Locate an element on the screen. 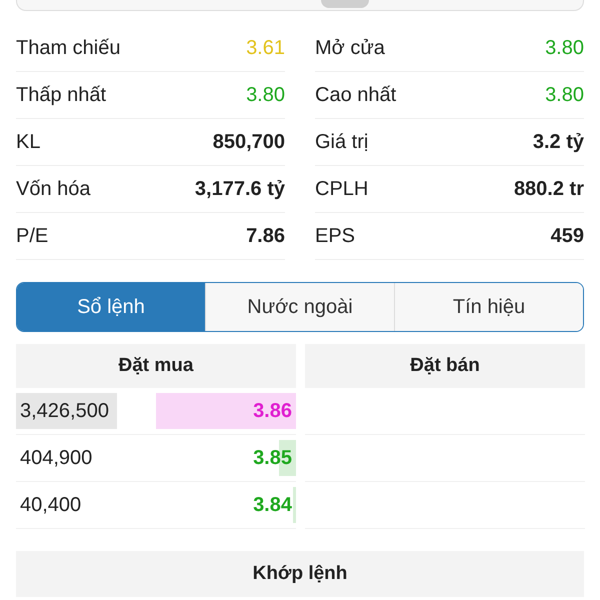 The width and height of the screenshot is (600, 600). bid-volume: 404,900 is located at coordinates (55, 458).